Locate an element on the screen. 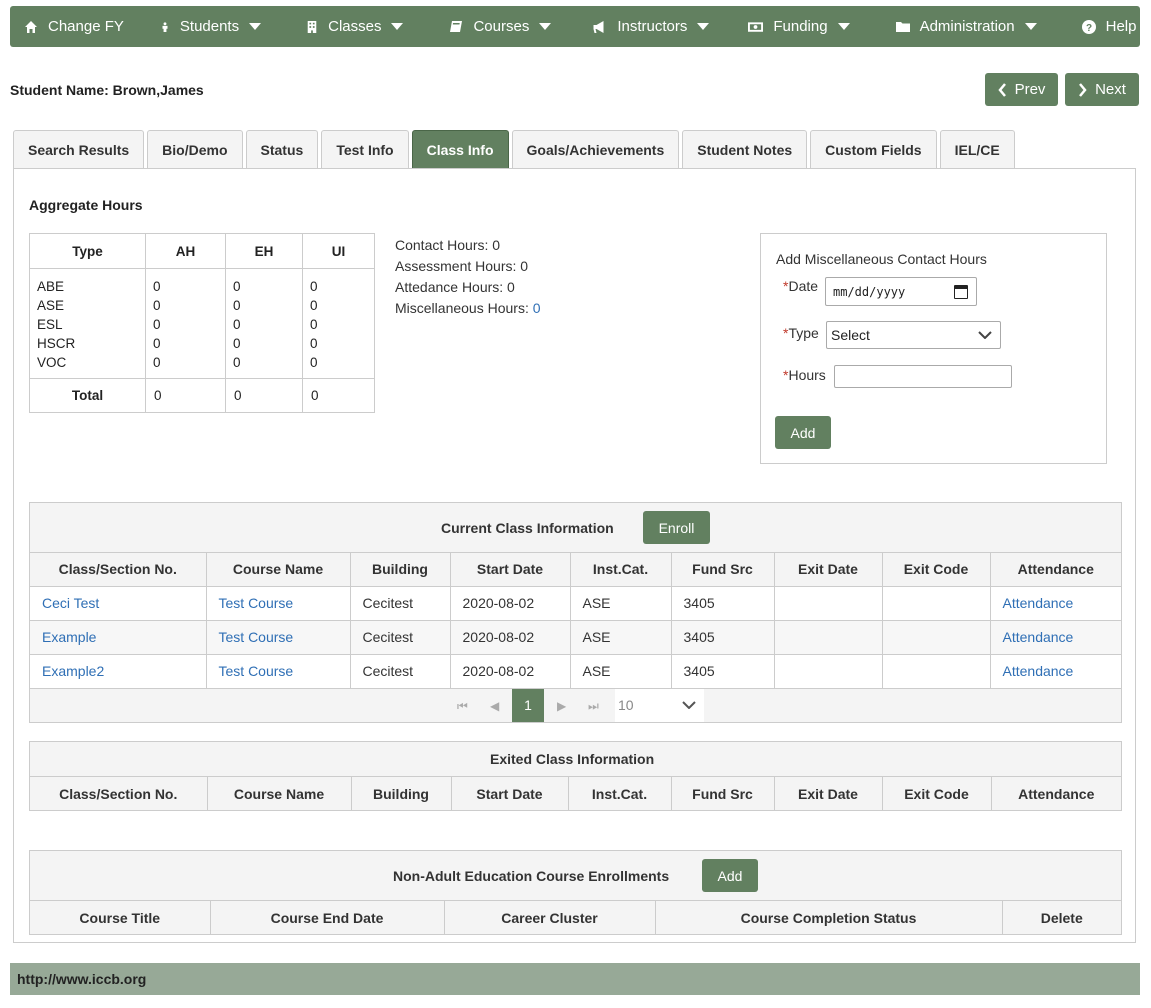 This screenshot has width=1151, height=1008. type-label: VOC is located at coordinates (52, 362).